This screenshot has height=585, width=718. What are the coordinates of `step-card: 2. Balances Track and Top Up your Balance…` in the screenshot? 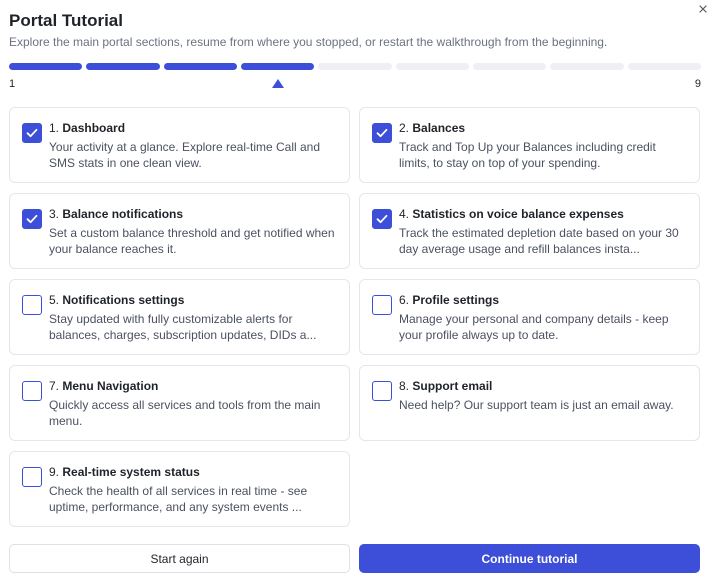 It's located at (529, 145).